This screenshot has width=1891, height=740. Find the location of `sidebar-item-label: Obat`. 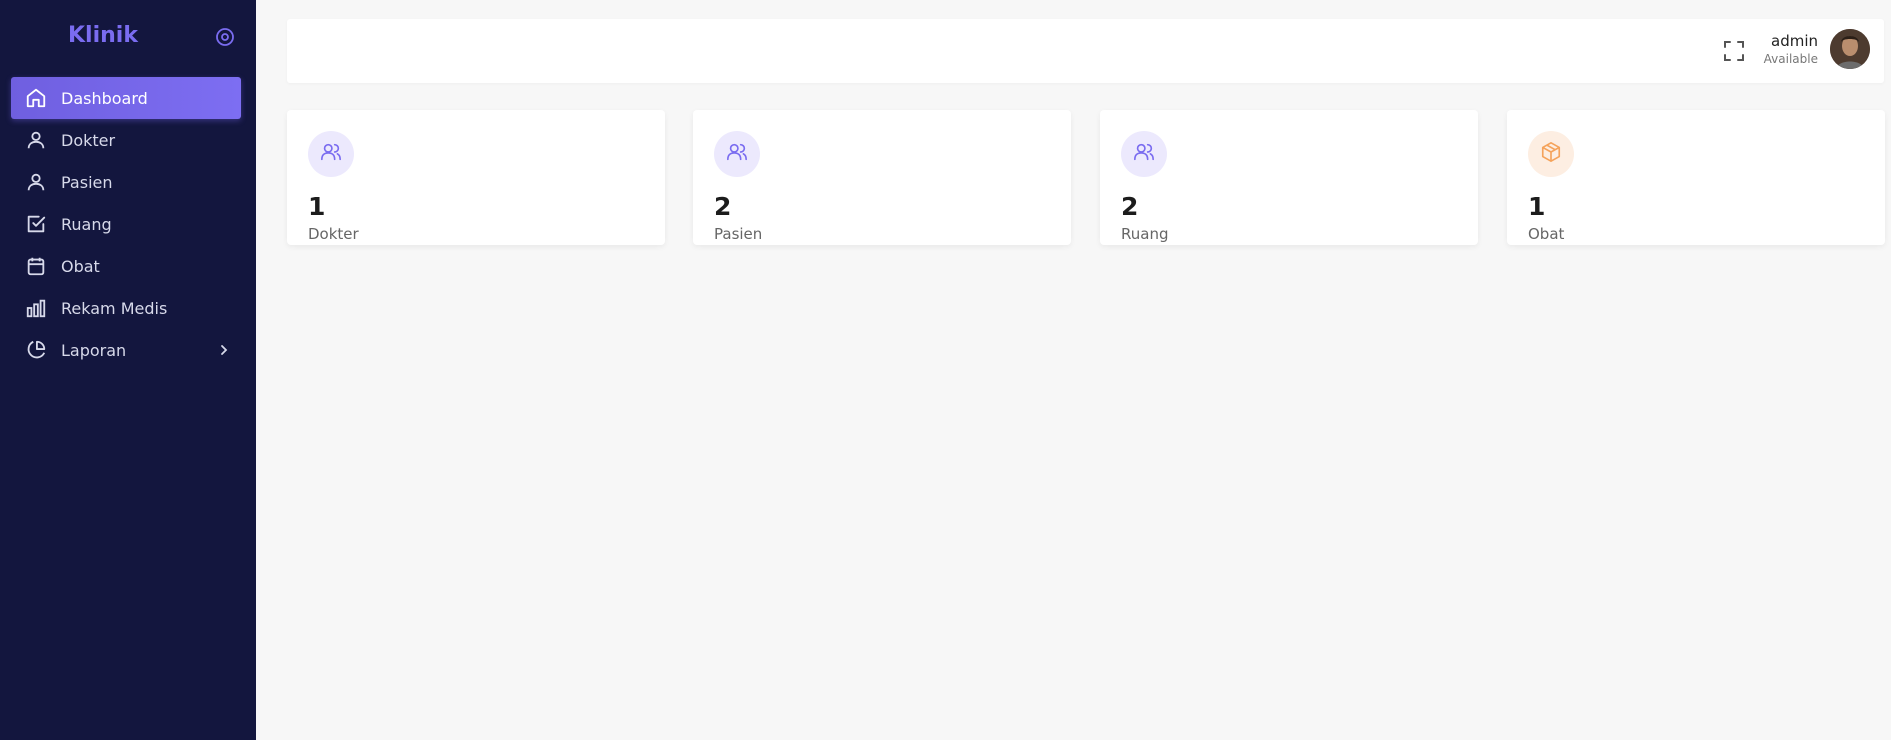

sidebar-item-label: Obat is located at coordinates (80, 266).